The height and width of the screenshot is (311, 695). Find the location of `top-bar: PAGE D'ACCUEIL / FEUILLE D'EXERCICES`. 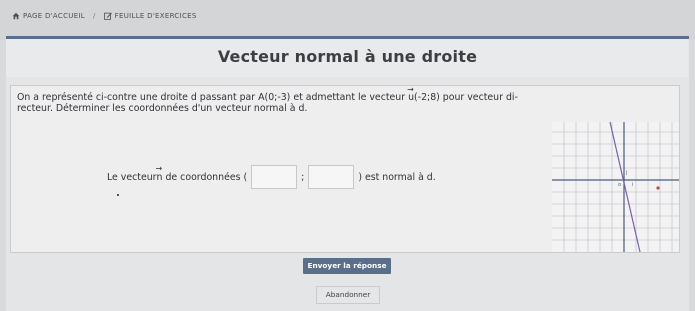

top-bar: PAGE D'ACCUEIL / FEUILLE D'EXERCICES is located at coordinates (347, 20).